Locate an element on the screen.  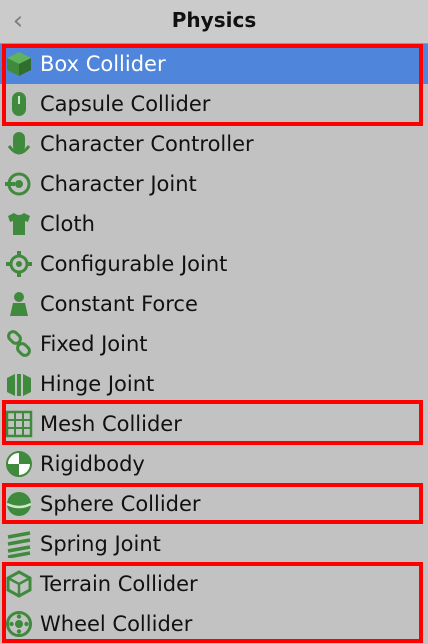
constant-force-icon is located at coordinates (19, 304).